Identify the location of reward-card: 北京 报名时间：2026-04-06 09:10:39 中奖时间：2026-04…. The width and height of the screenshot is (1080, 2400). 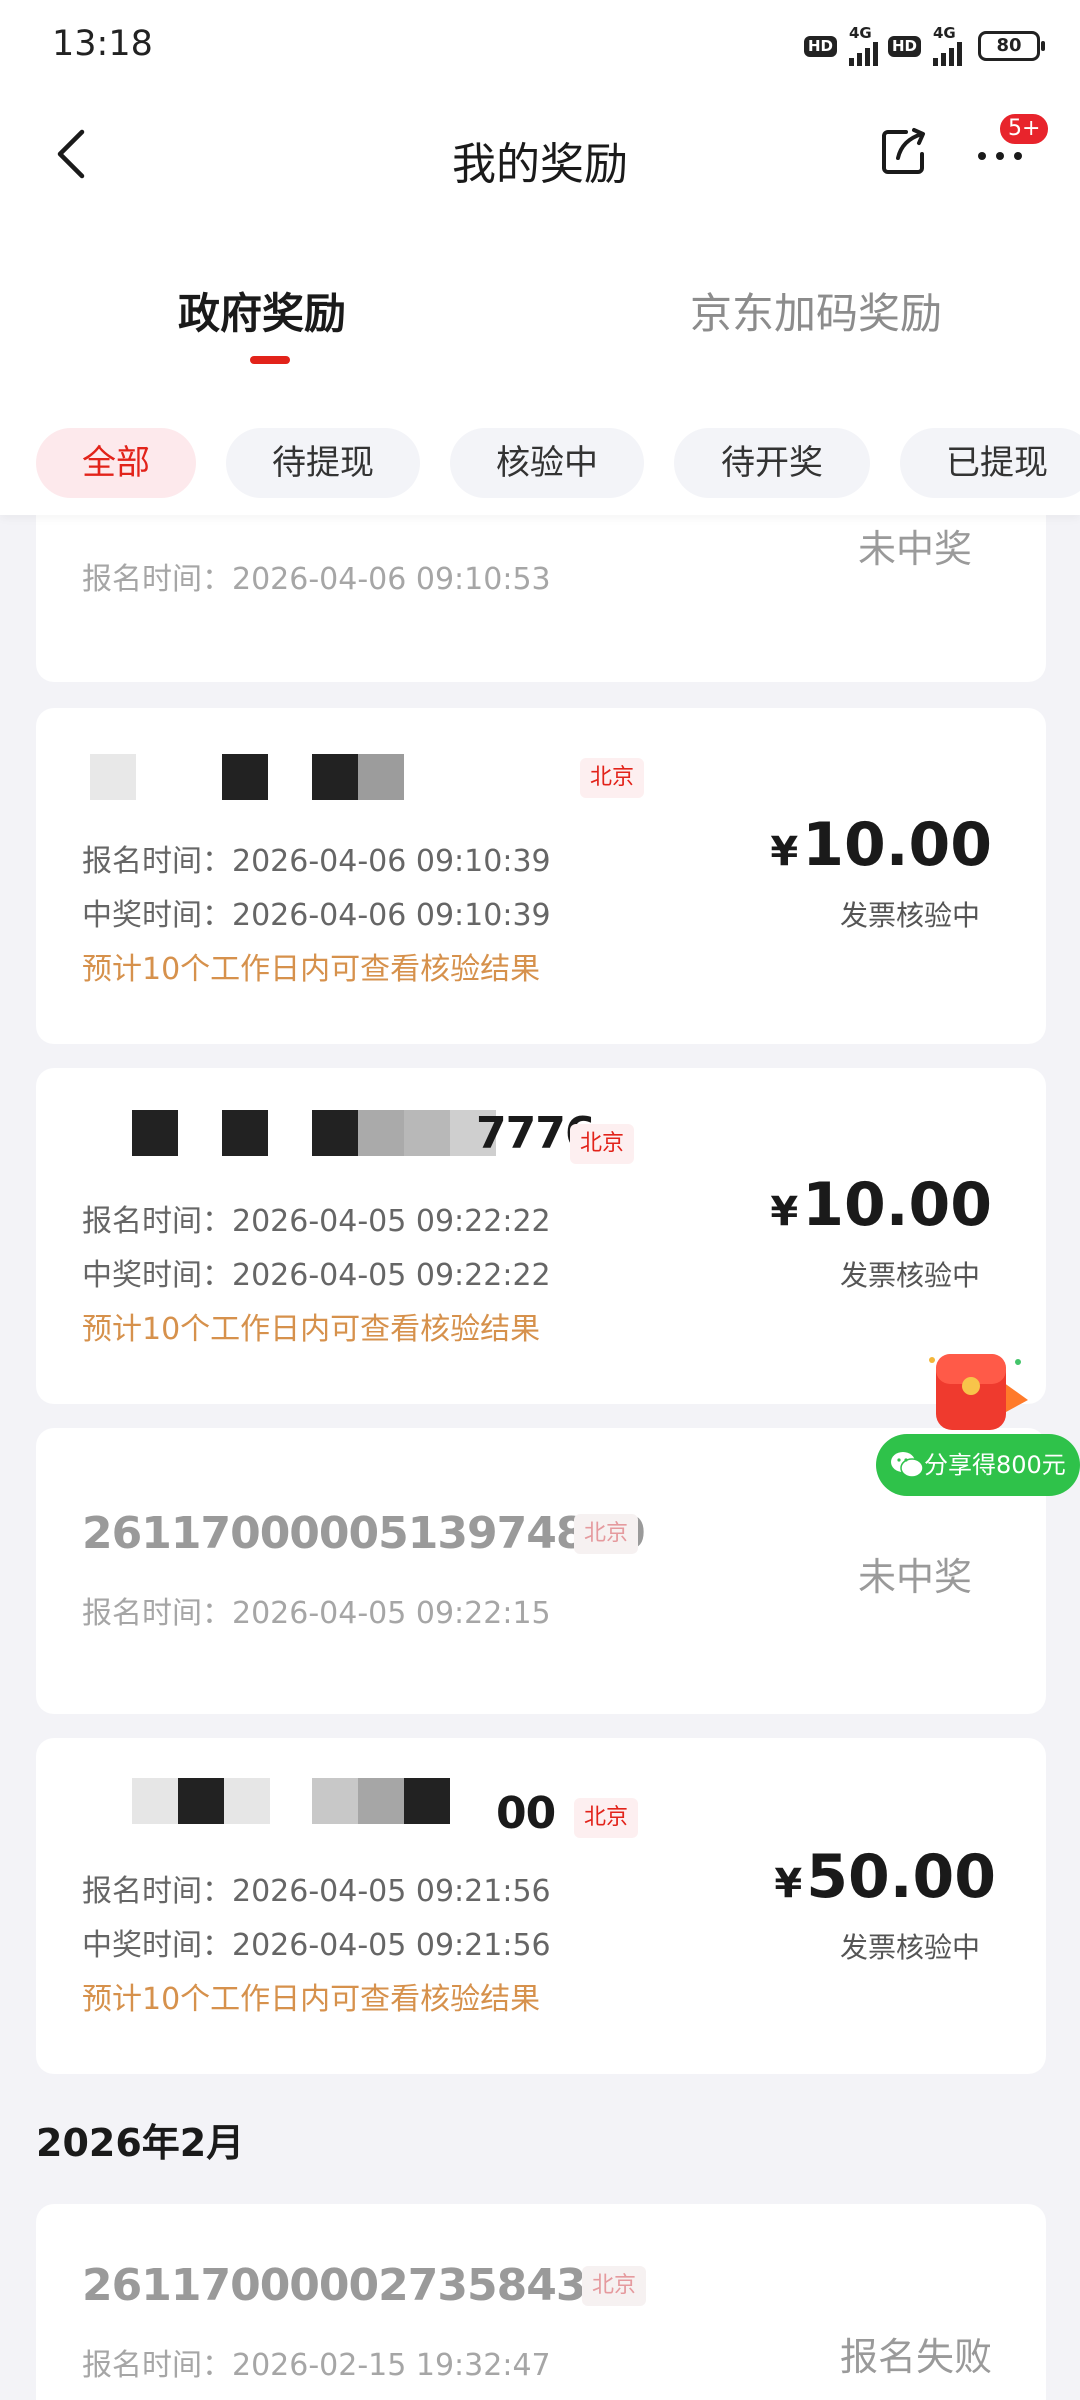
(541, 876).